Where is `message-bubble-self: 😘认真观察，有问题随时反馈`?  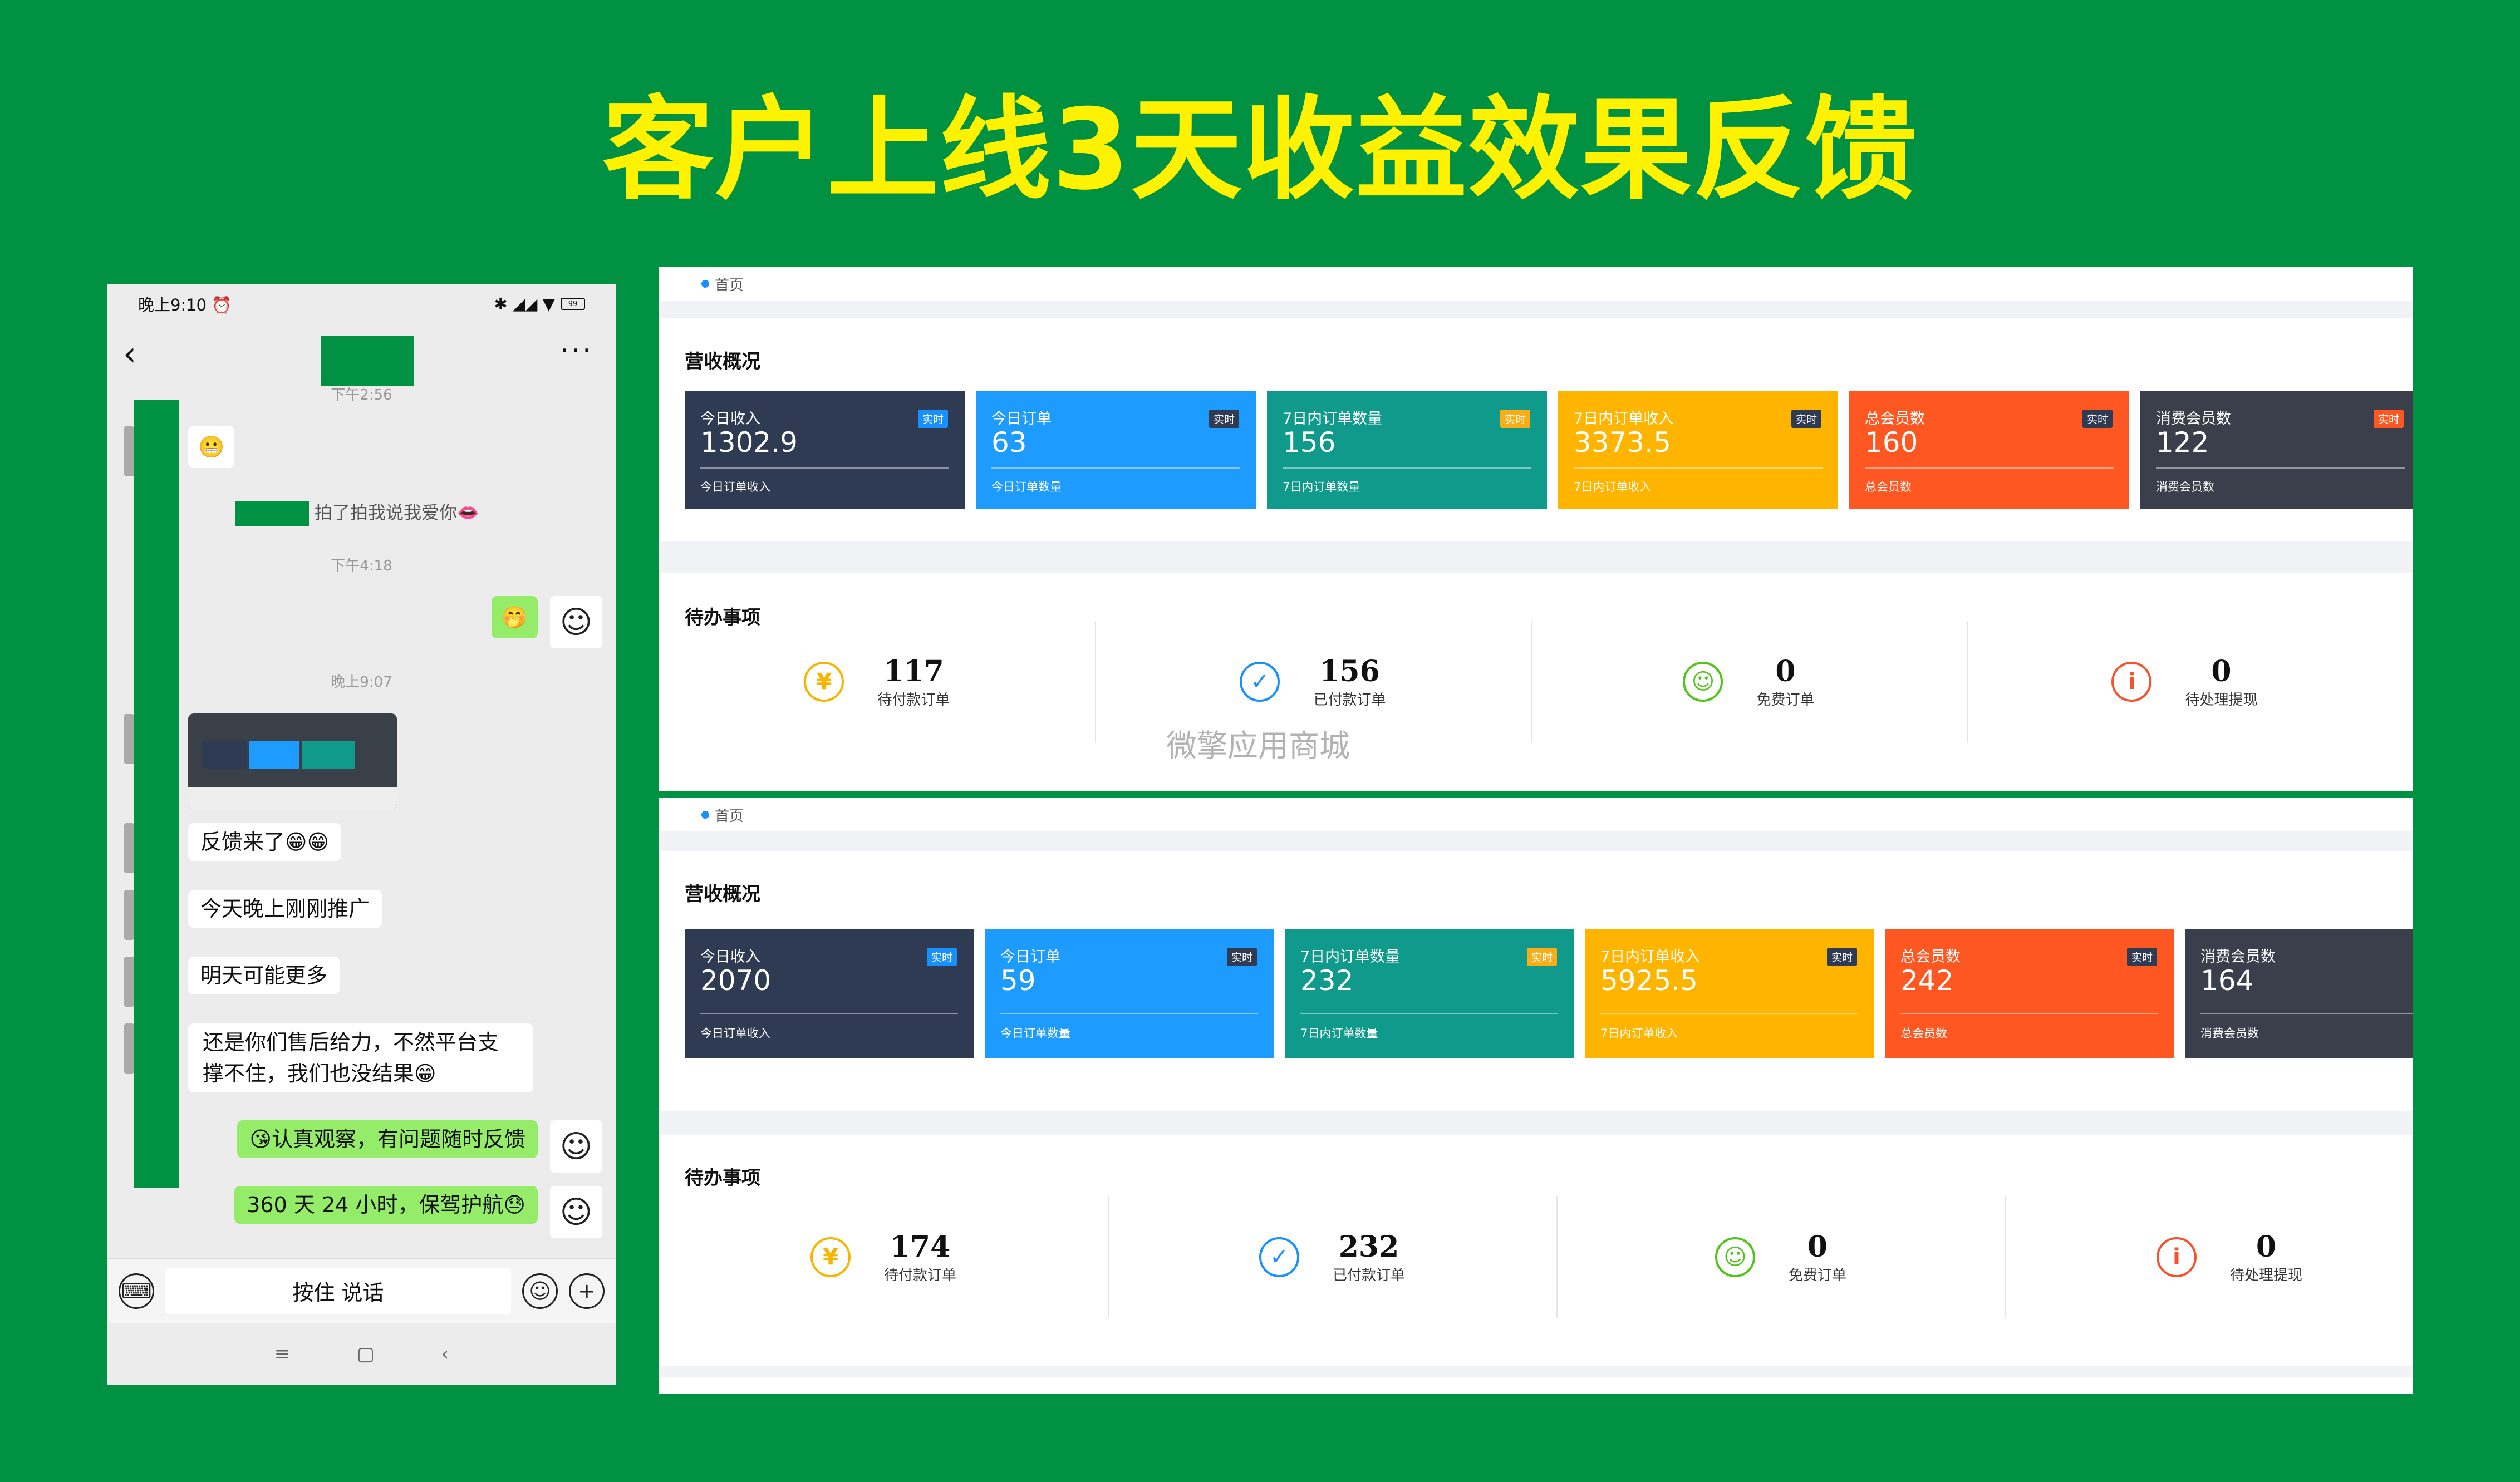
message-bubble-self: 😘认真观察，有问题随时反馈 is located at coordinates (387, 1139).